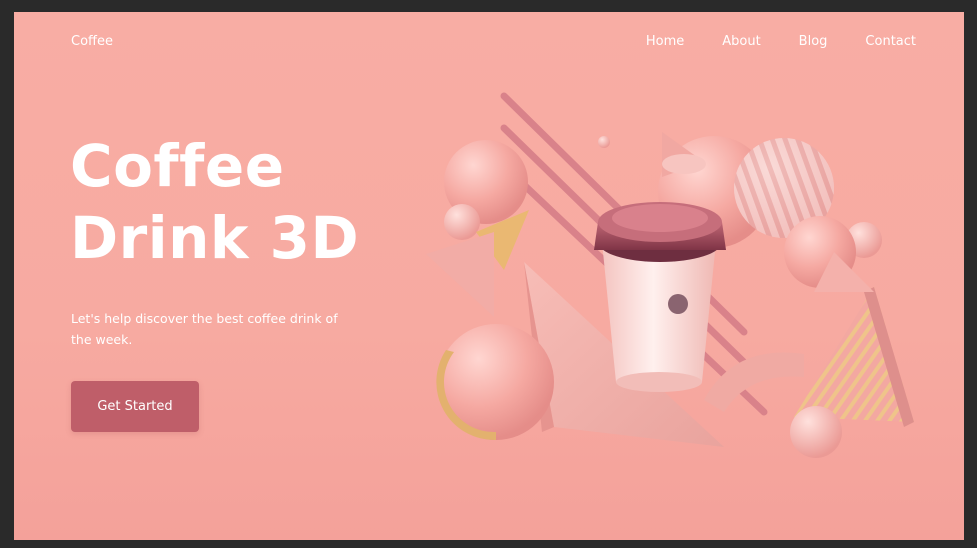 Image resolution: width=977 pixels, height=548 pixels. I want to click on brand-logo: Coffee, so click(92, 41).